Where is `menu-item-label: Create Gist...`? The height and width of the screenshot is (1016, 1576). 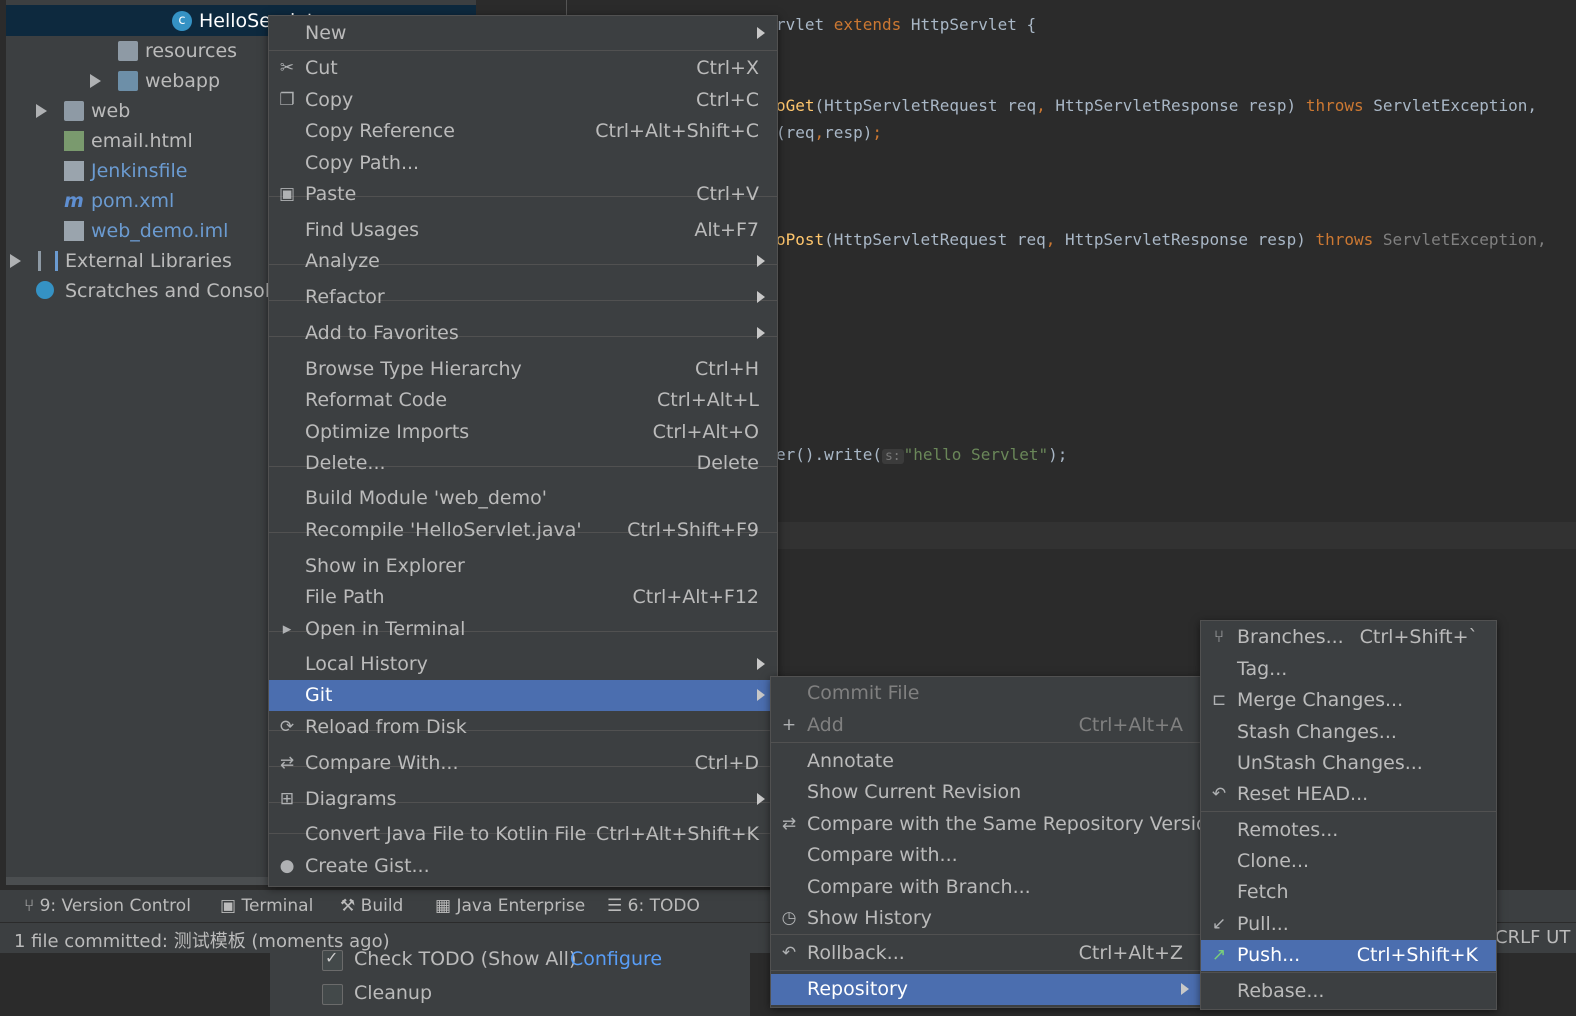
menu-item-label: Create Gist... is located at coordinates (367, 866).